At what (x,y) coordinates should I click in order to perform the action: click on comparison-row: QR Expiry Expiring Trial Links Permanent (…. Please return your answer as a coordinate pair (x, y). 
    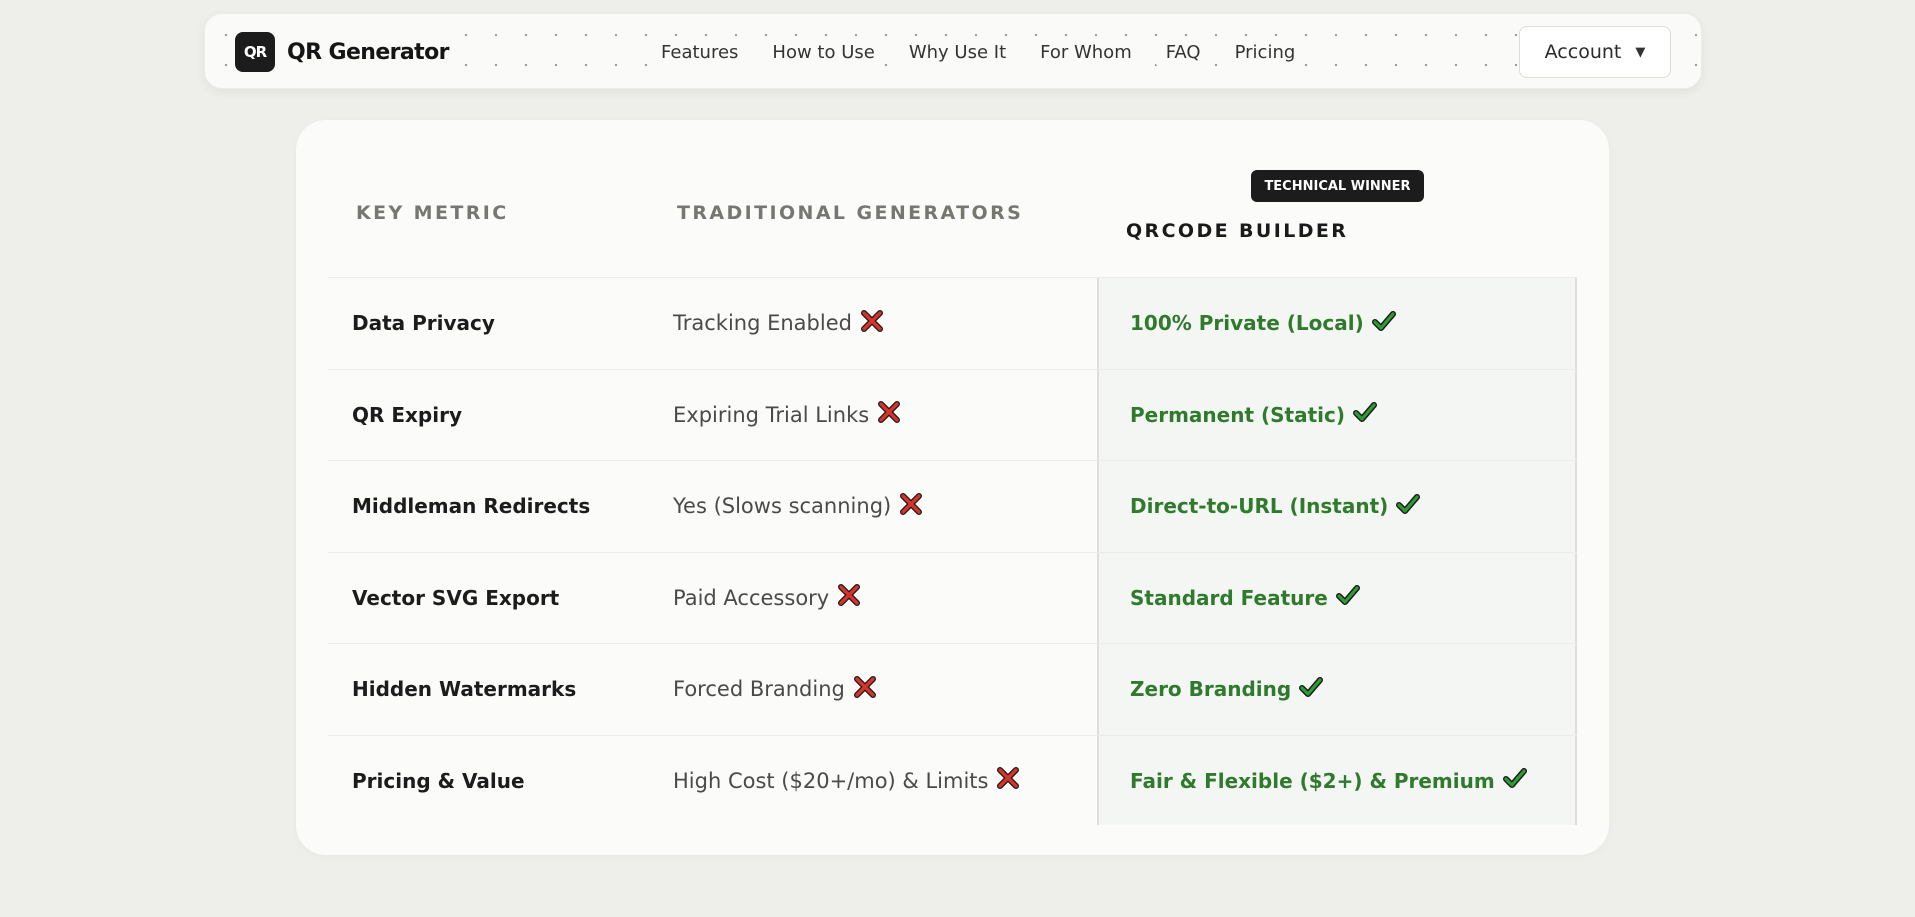
    Looking at the image, I should click on (952, 414).